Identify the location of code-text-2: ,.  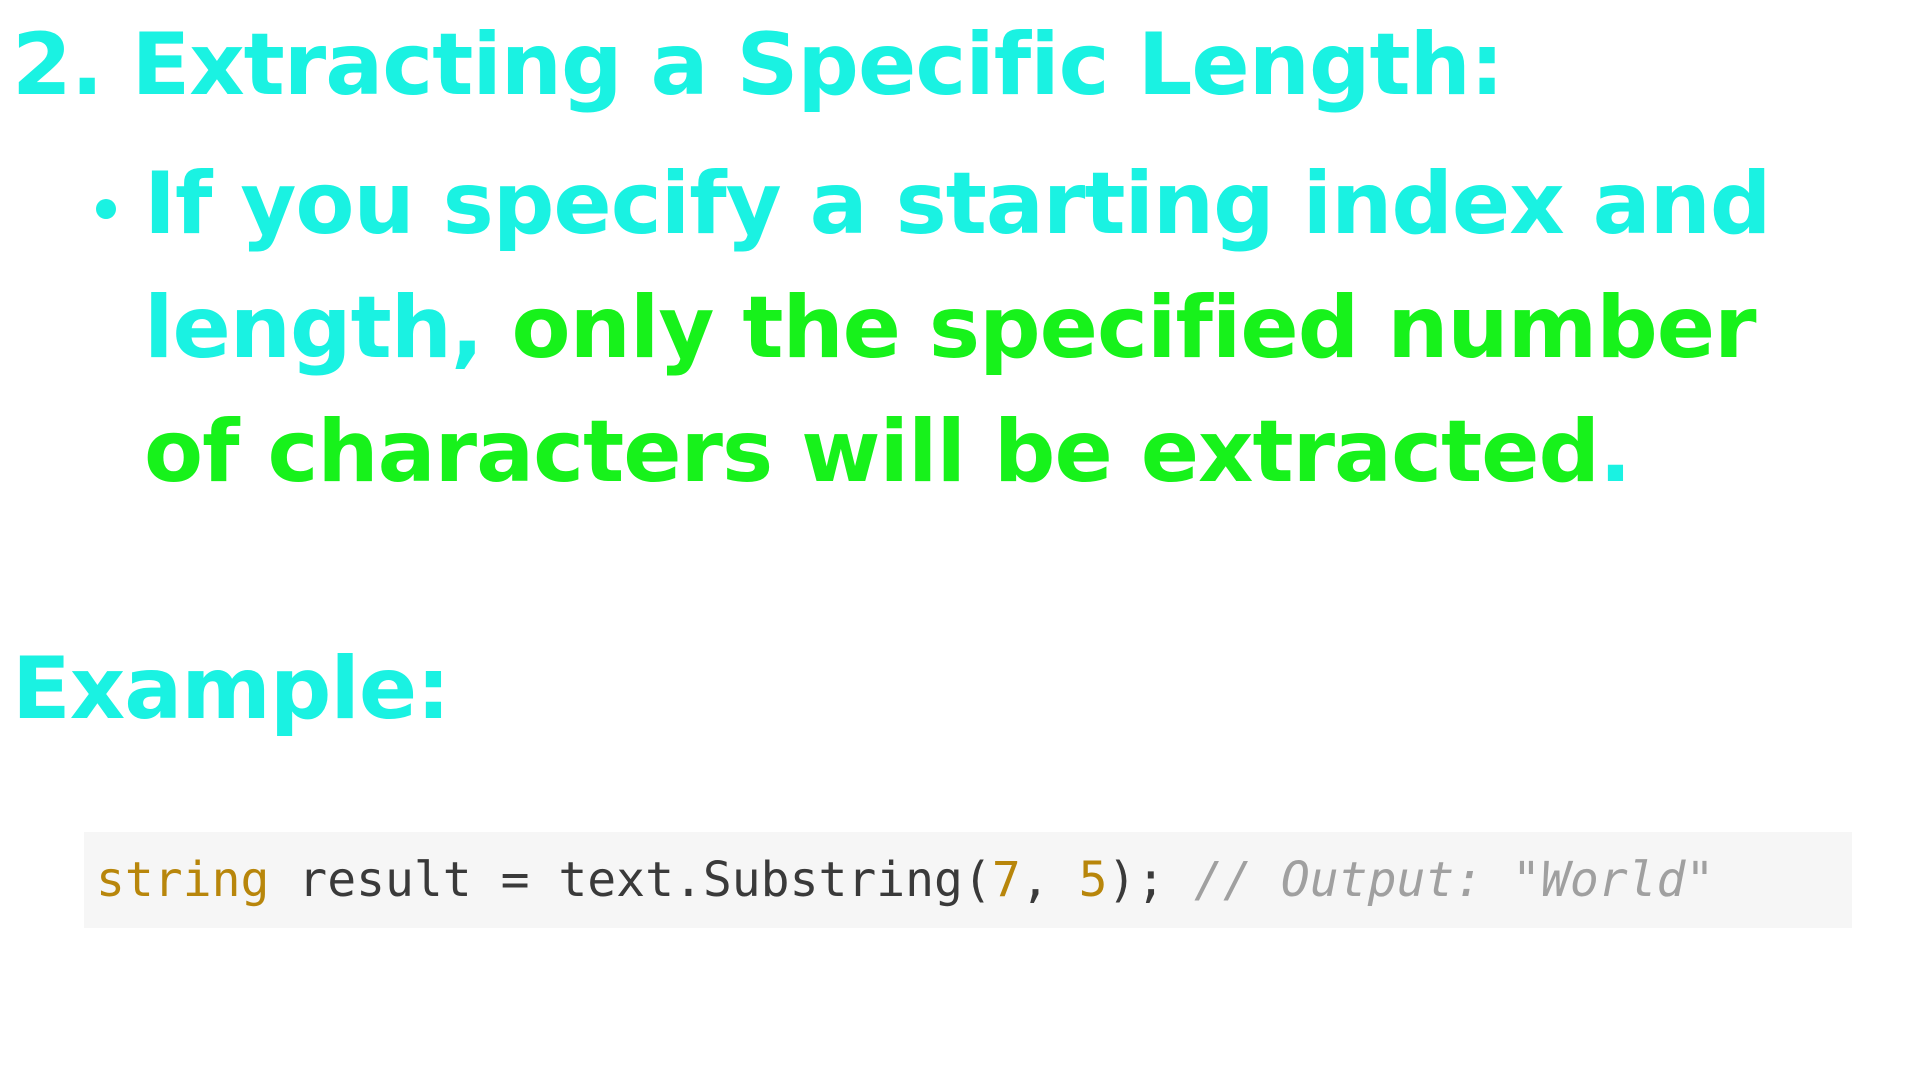
(1049, 880).